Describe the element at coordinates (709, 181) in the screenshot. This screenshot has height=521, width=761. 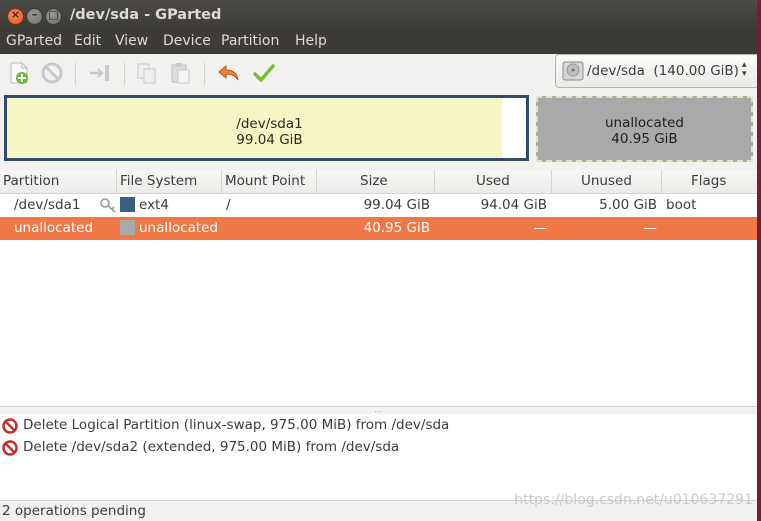
I see `column-header-flags: Flags` at that location.